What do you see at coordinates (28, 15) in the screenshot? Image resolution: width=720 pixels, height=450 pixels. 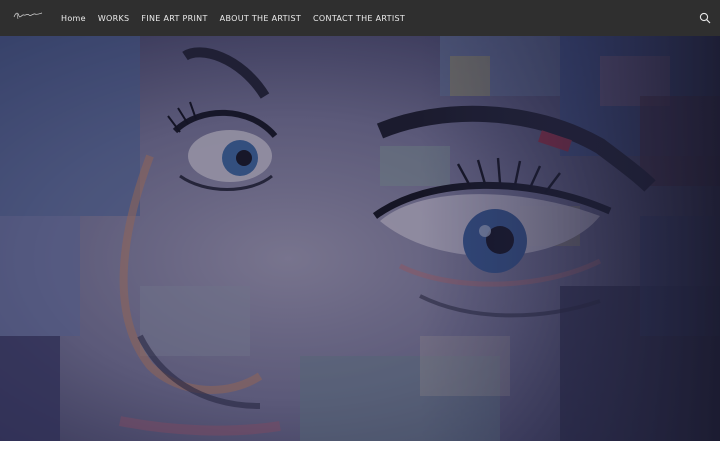 I see `signature-logo-icon` at bounding box center [28, 15].